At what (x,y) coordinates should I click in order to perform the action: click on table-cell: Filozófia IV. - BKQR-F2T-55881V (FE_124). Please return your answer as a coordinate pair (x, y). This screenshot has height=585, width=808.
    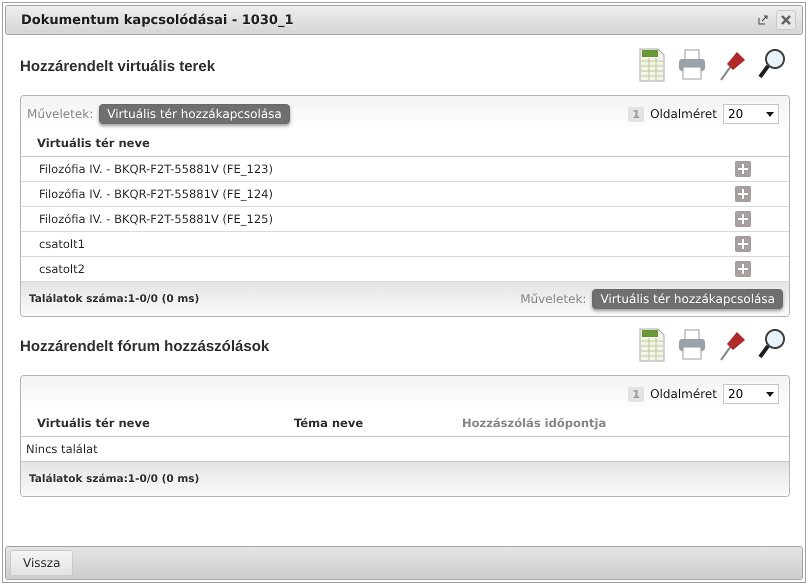
    Looking at the image, I should click on (156, 194).